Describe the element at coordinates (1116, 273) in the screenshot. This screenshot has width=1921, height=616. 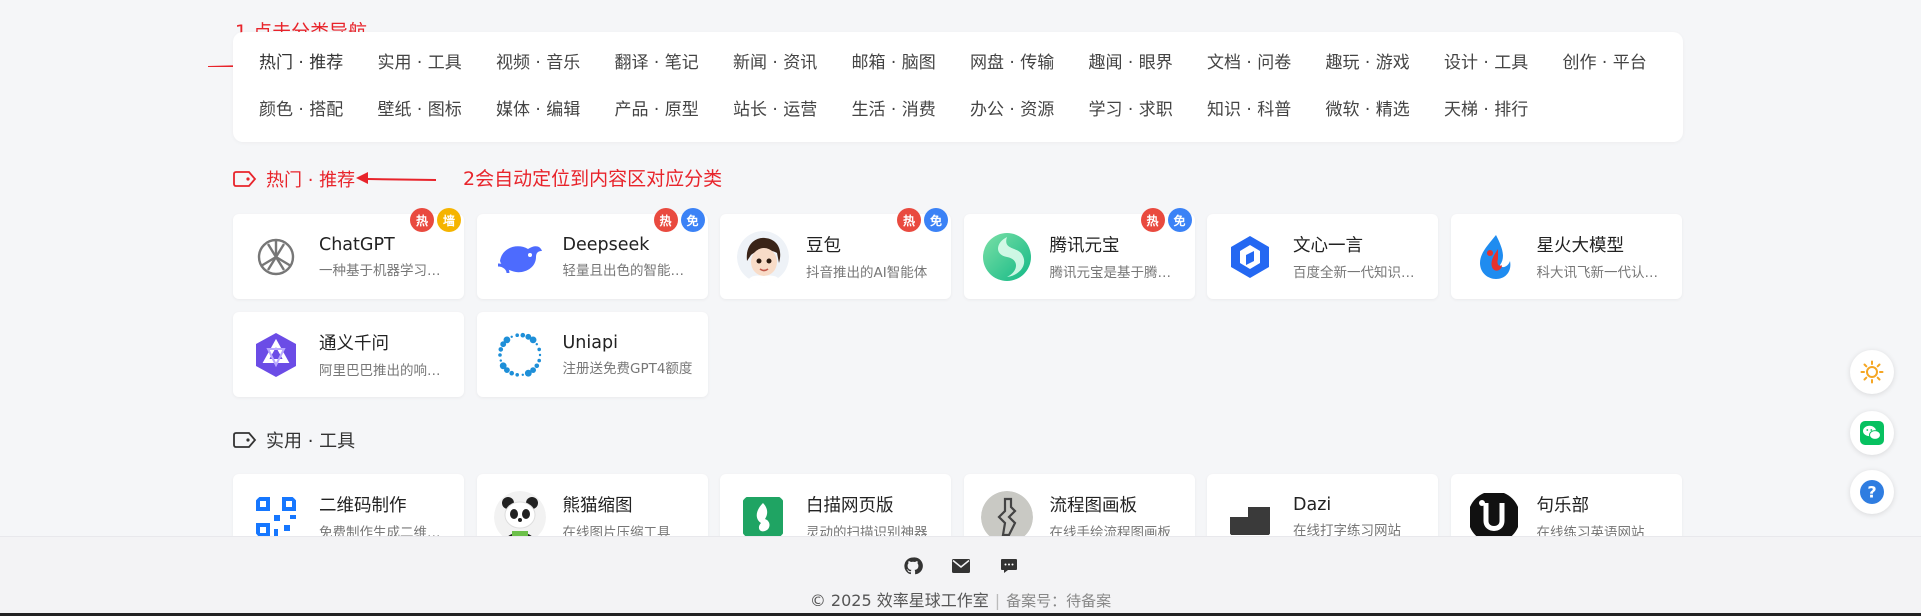
I see `card-description: 腾讯元宝是基于腾讯混元大模型` at that location.